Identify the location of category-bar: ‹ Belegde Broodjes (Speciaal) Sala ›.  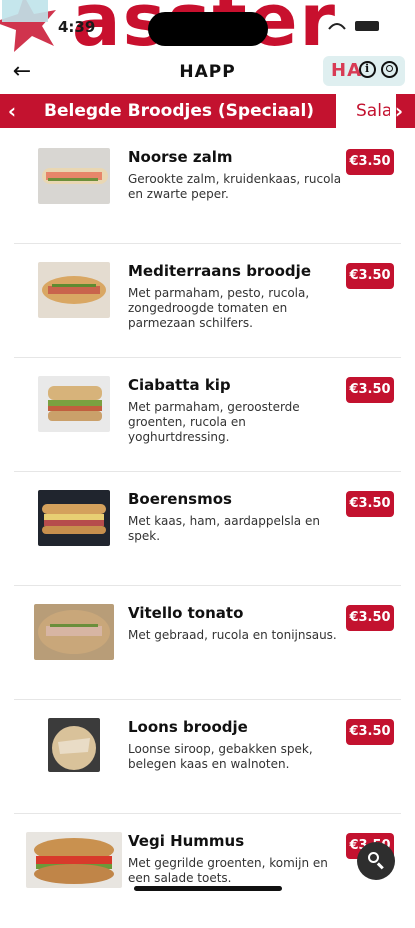
(207, 111).